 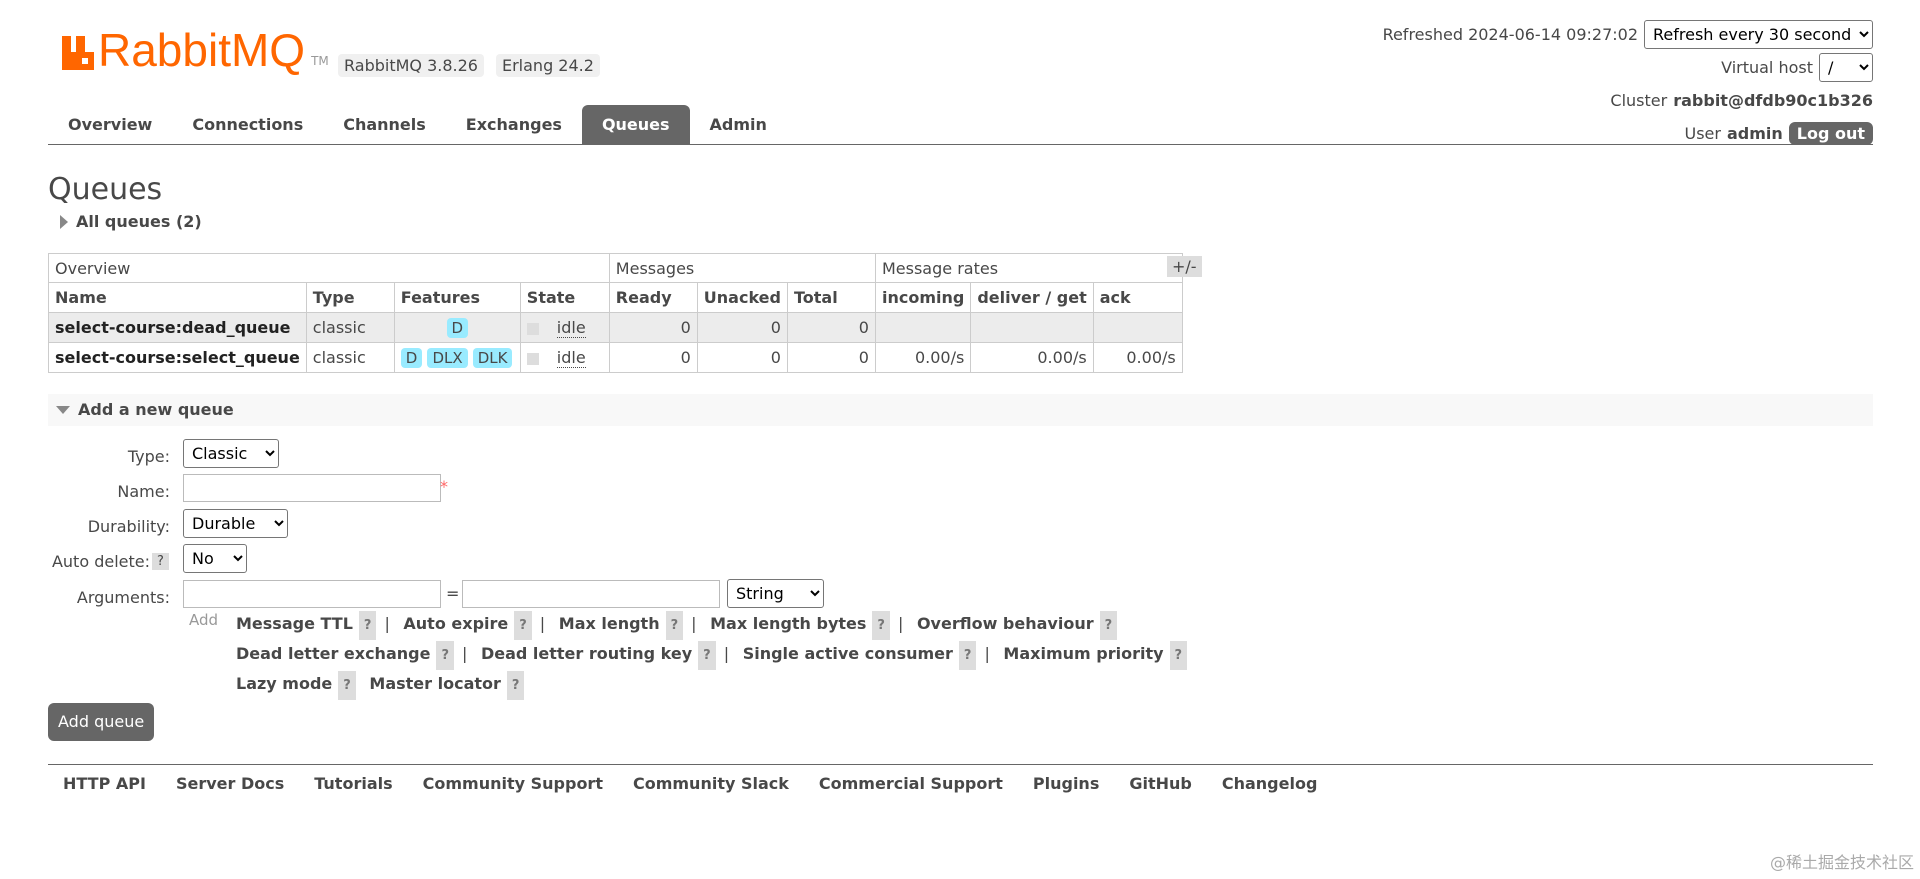 I want to click on rabbitmq-logo: RabbitMQ TM, so click(x=195, y=50).